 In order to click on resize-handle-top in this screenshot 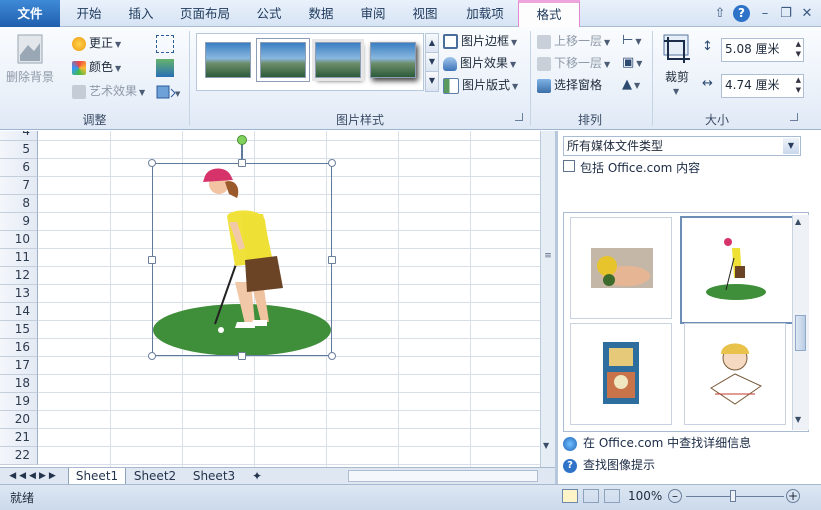, I will do `click(242, 163)`.